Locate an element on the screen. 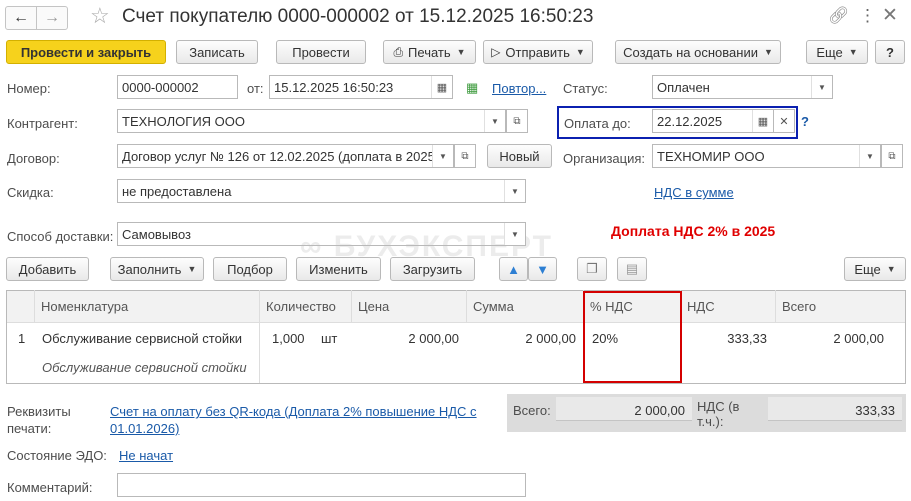 This screenshot has height=501, width=911. comment-label: Комментарий: is located at coordinates (50, 487).